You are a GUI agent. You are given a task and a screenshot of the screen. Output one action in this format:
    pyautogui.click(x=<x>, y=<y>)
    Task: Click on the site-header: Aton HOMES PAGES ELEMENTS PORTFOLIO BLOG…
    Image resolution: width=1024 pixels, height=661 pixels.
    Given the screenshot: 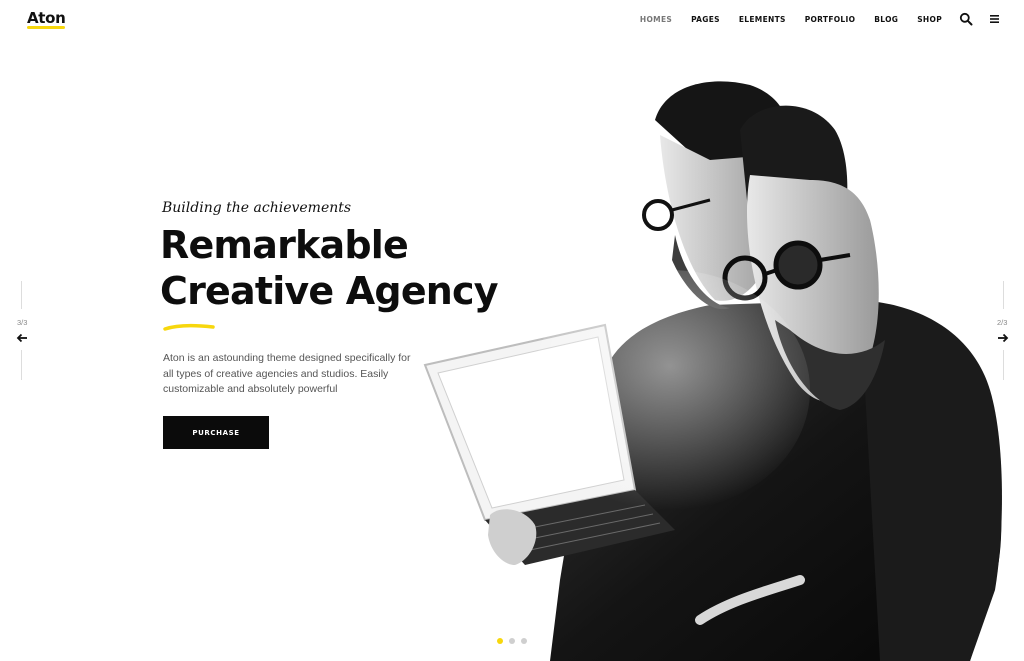 What is the action you would take?
    pyautogui.click(x=512, y=20)
    